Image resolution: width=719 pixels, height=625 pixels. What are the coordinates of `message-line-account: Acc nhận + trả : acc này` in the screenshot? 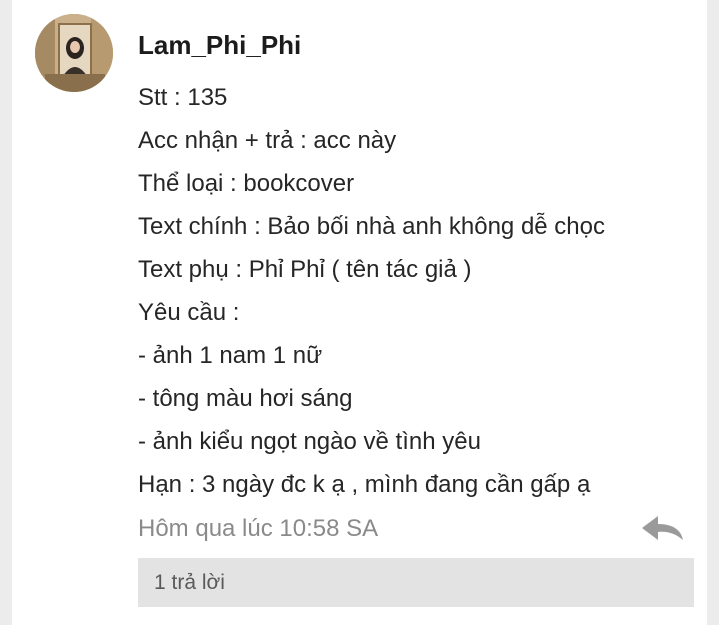 It's located at (267, 140).